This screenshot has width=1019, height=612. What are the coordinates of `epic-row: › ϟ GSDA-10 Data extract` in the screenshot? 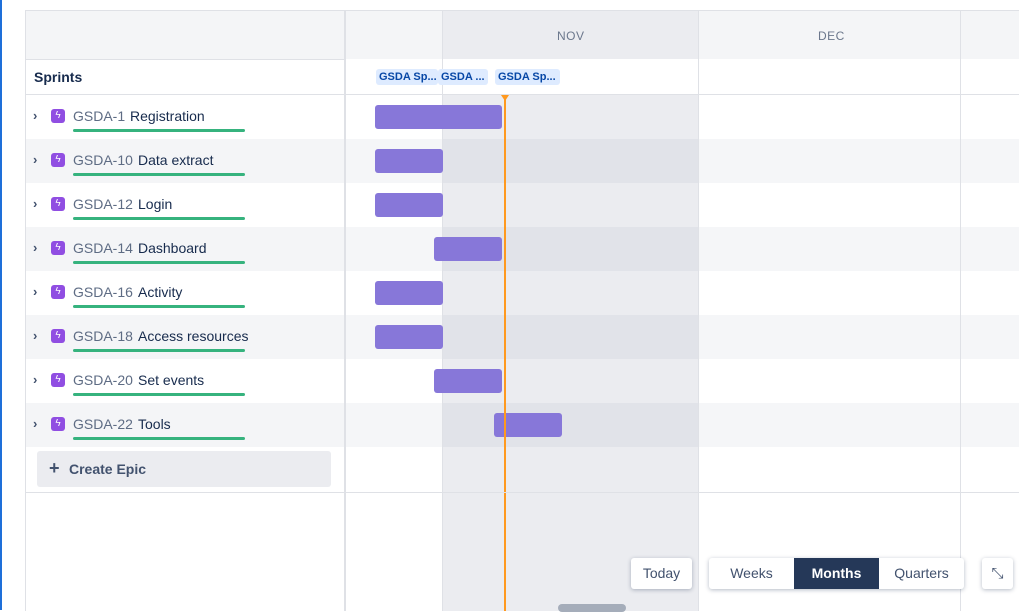 It's located at (185, 161).